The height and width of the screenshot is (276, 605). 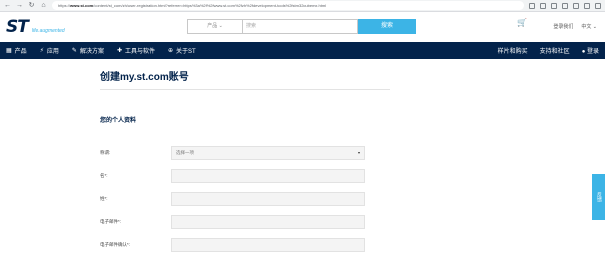 I want to click on field-label: 名*:, so click(x=104, y=175).